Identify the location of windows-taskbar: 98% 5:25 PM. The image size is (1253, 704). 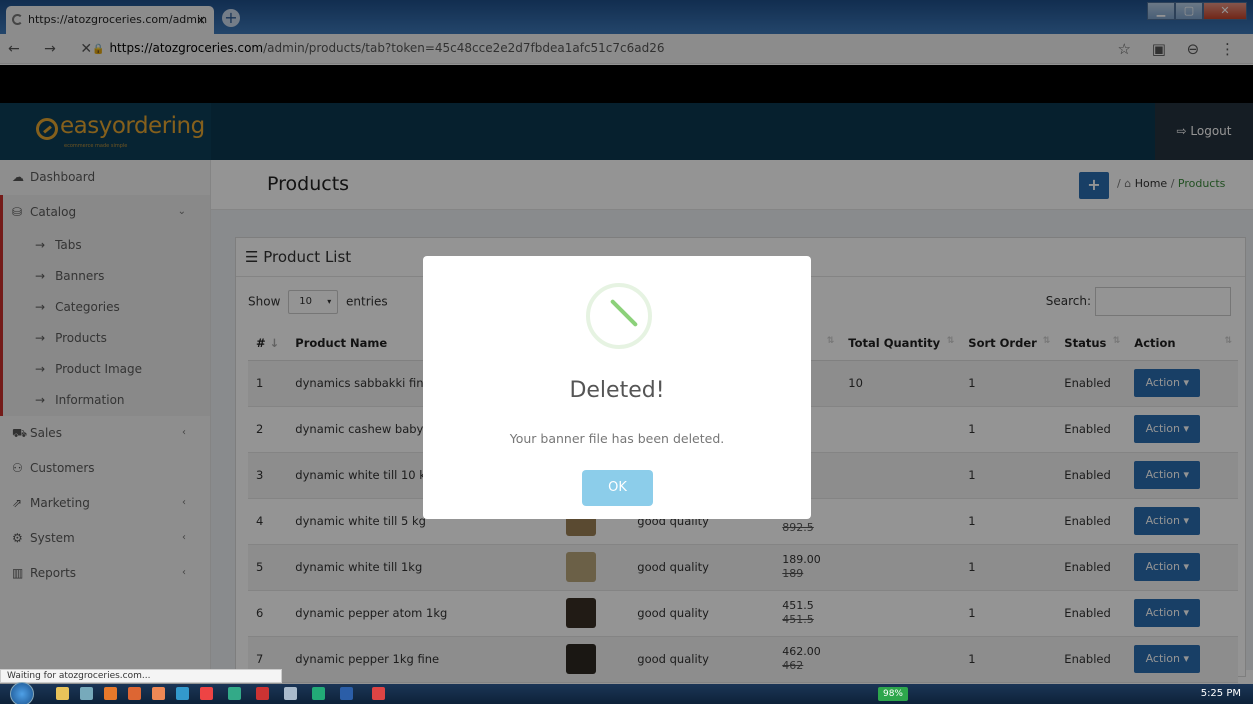
(626, 693).